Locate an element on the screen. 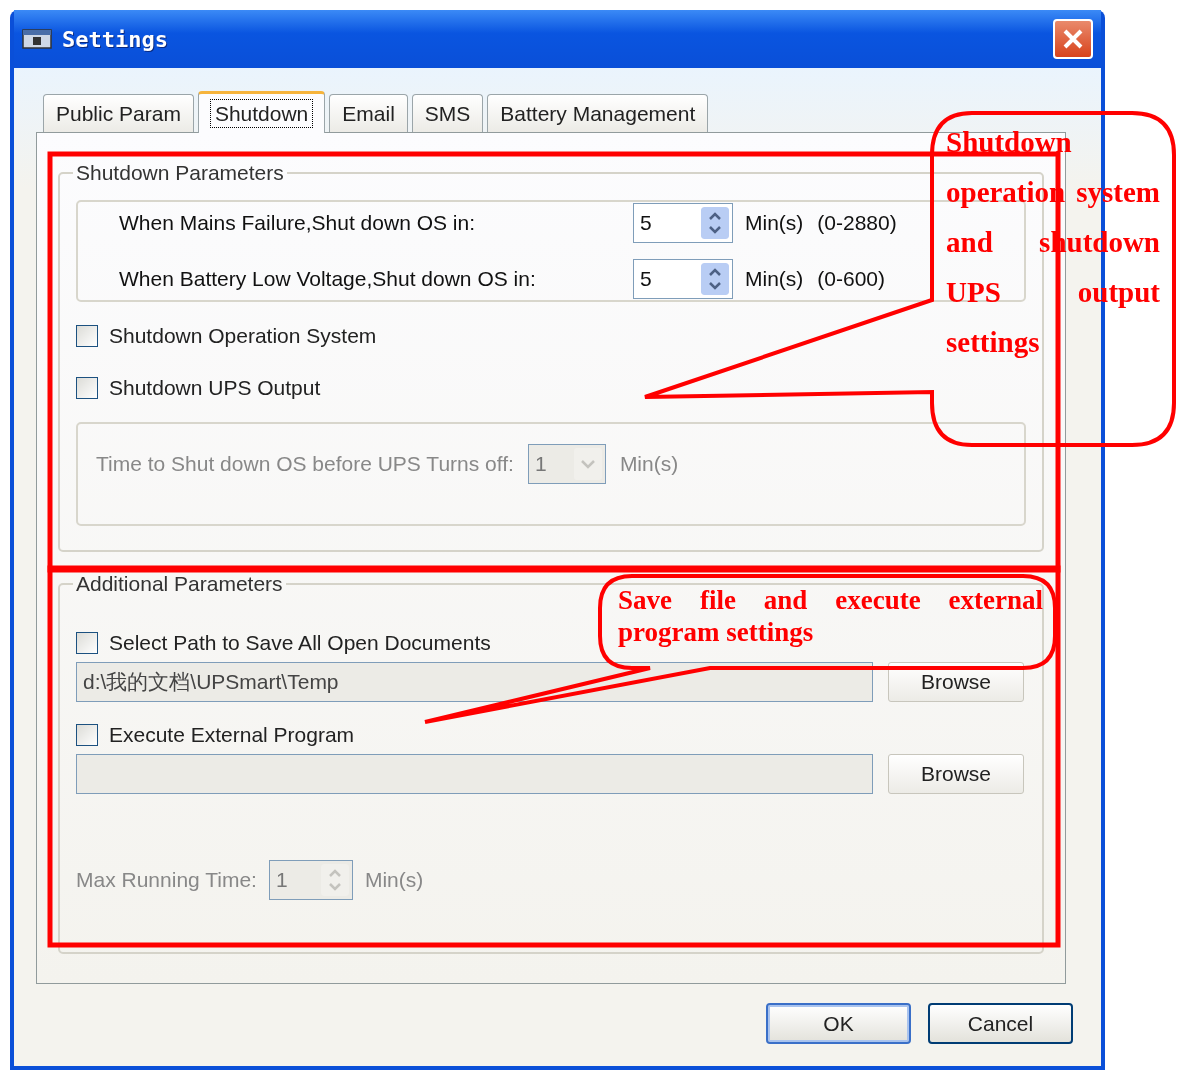 The width and height of the screenshot is (1179, 1072). tab: Email is located at coordinates (368, 113).